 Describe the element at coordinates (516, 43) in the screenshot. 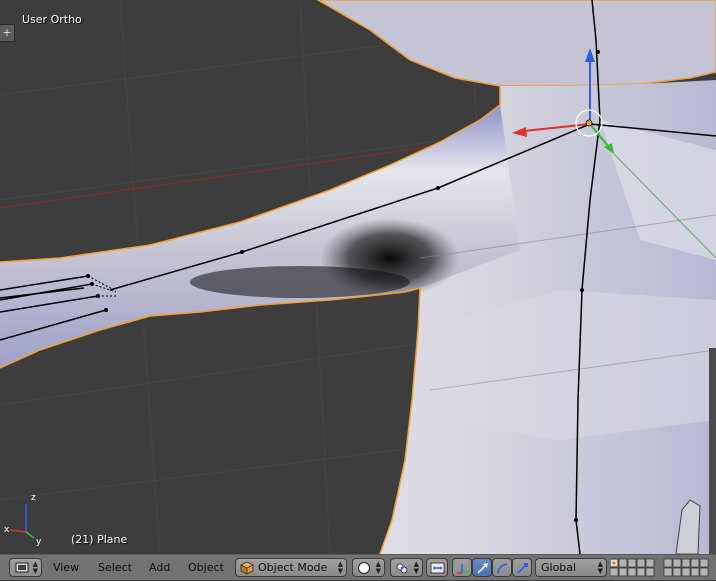

I see `head-mesh` at that location.